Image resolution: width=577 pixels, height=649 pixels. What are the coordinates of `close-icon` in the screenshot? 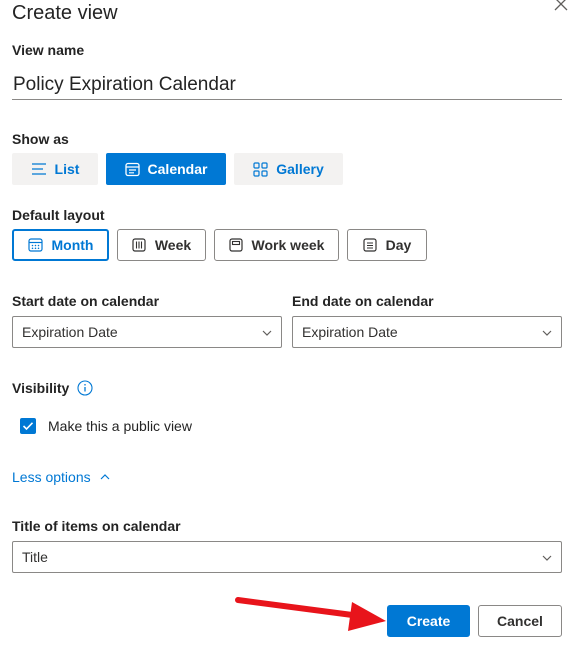 It's located at (561, 7).